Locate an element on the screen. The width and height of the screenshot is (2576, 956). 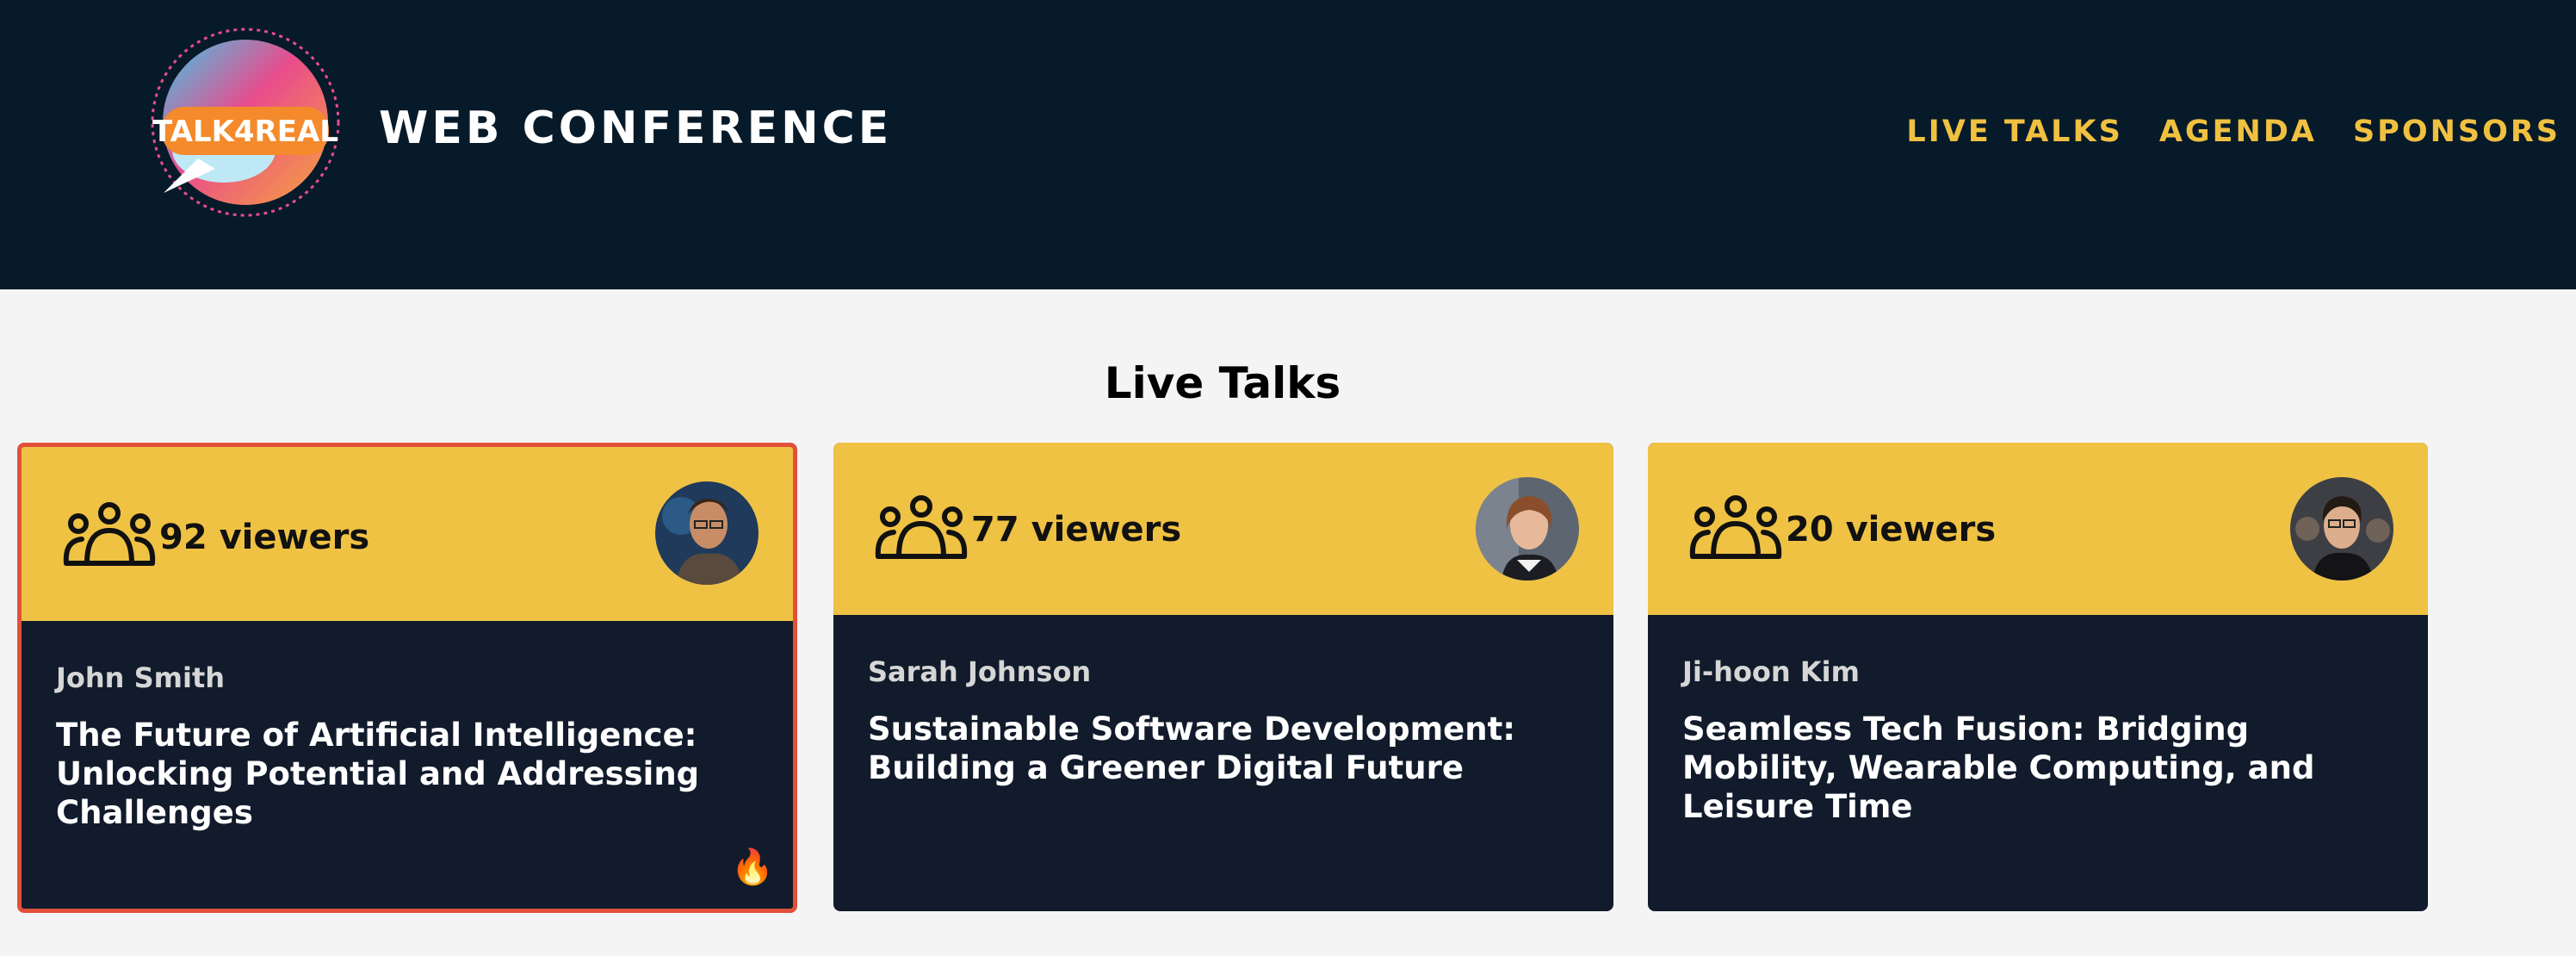
nav-sponsors: SPONSORS is located at coordinates (2457, 131).